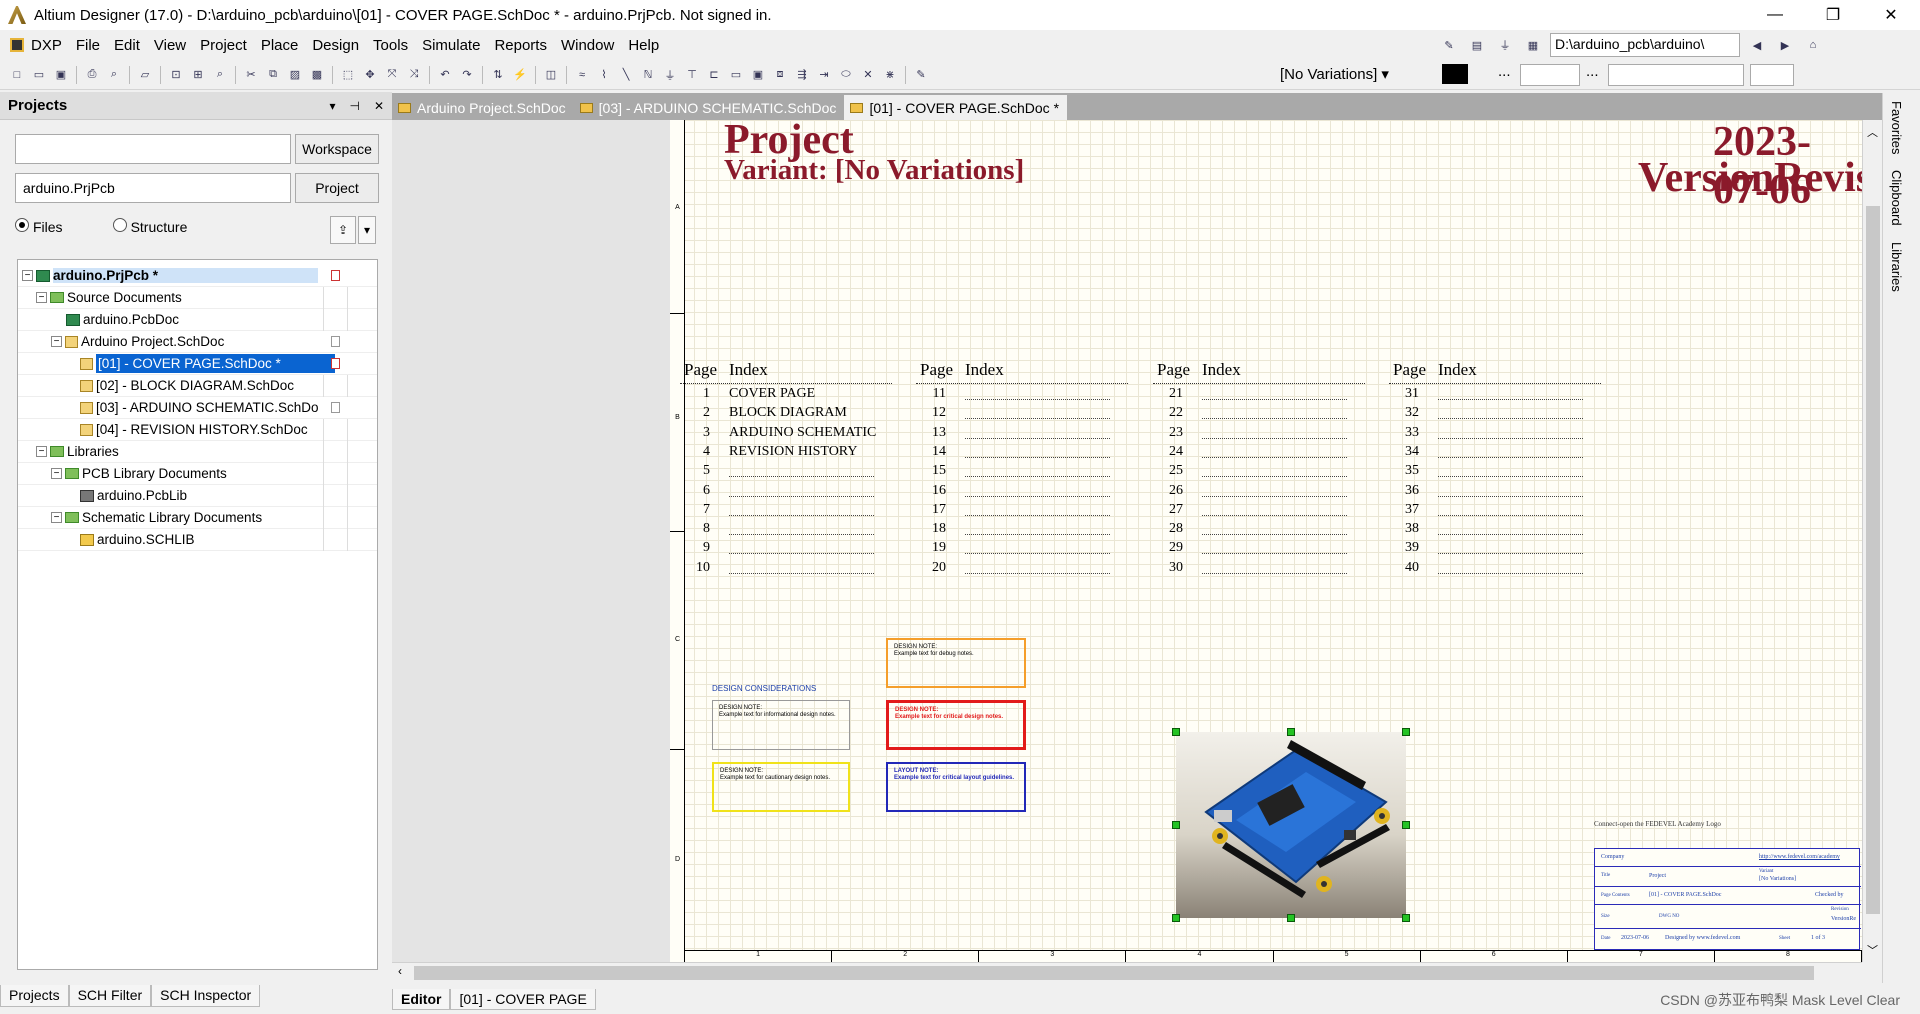  What do you see at coordinates (343, 230) in the screenshot?
I see `project-options-icon: ⇪` at bounding box center [343, 230].